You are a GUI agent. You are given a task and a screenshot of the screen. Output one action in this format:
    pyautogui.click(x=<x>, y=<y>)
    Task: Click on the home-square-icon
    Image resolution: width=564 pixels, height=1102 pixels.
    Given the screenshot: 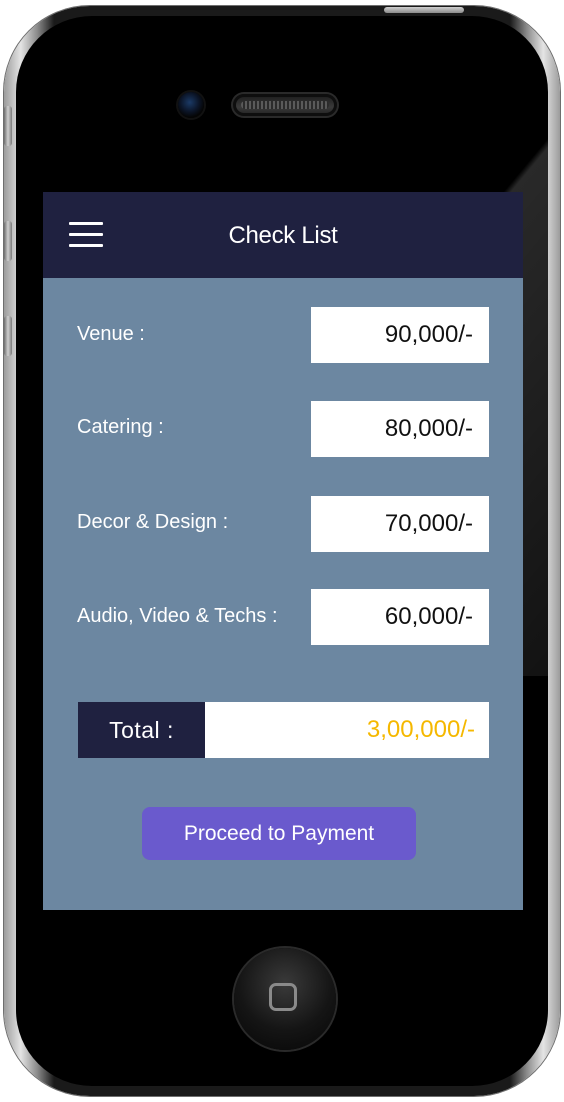 What is the action you would take?
    pyautogui.click(x=283, y=997)
    